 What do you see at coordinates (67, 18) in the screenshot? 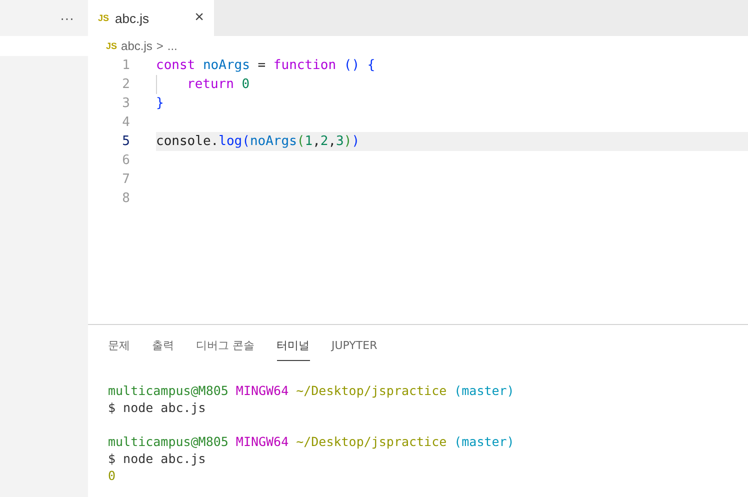
I see `more-actions-button: ···` at bounding box center [67, 18].